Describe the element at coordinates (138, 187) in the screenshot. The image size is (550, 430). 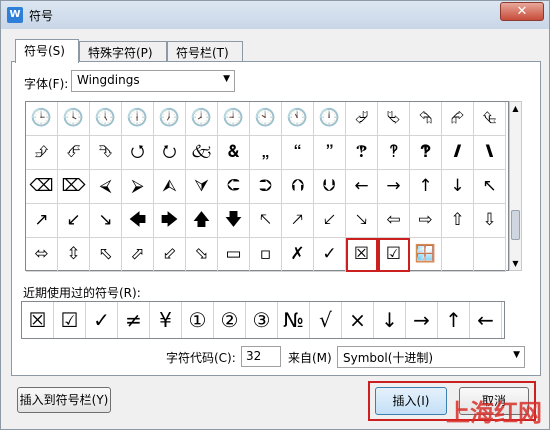
I see `symbol-cell: ⮚` at that location.